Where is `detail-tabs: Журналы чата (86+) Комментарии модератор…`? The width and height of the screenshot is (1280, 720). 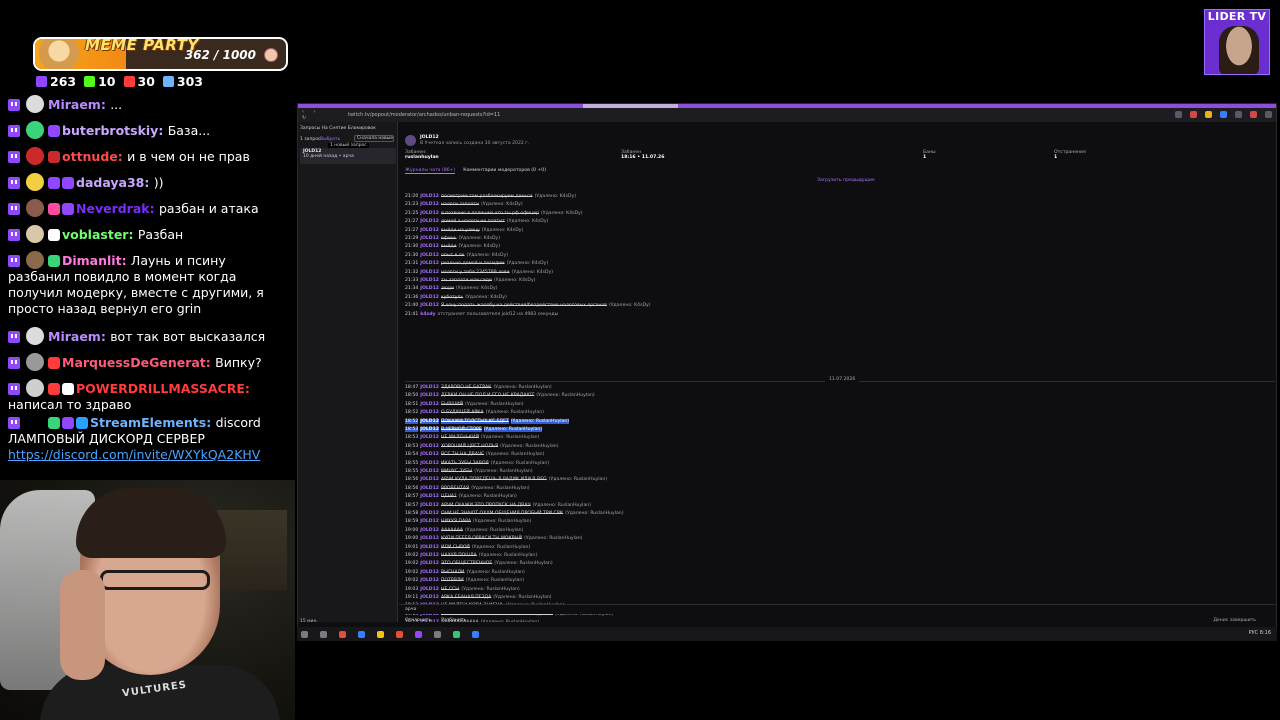
detail-tabs: Журналы чата (86+) Комментарии модератор… is located at coordinates (475, 171).